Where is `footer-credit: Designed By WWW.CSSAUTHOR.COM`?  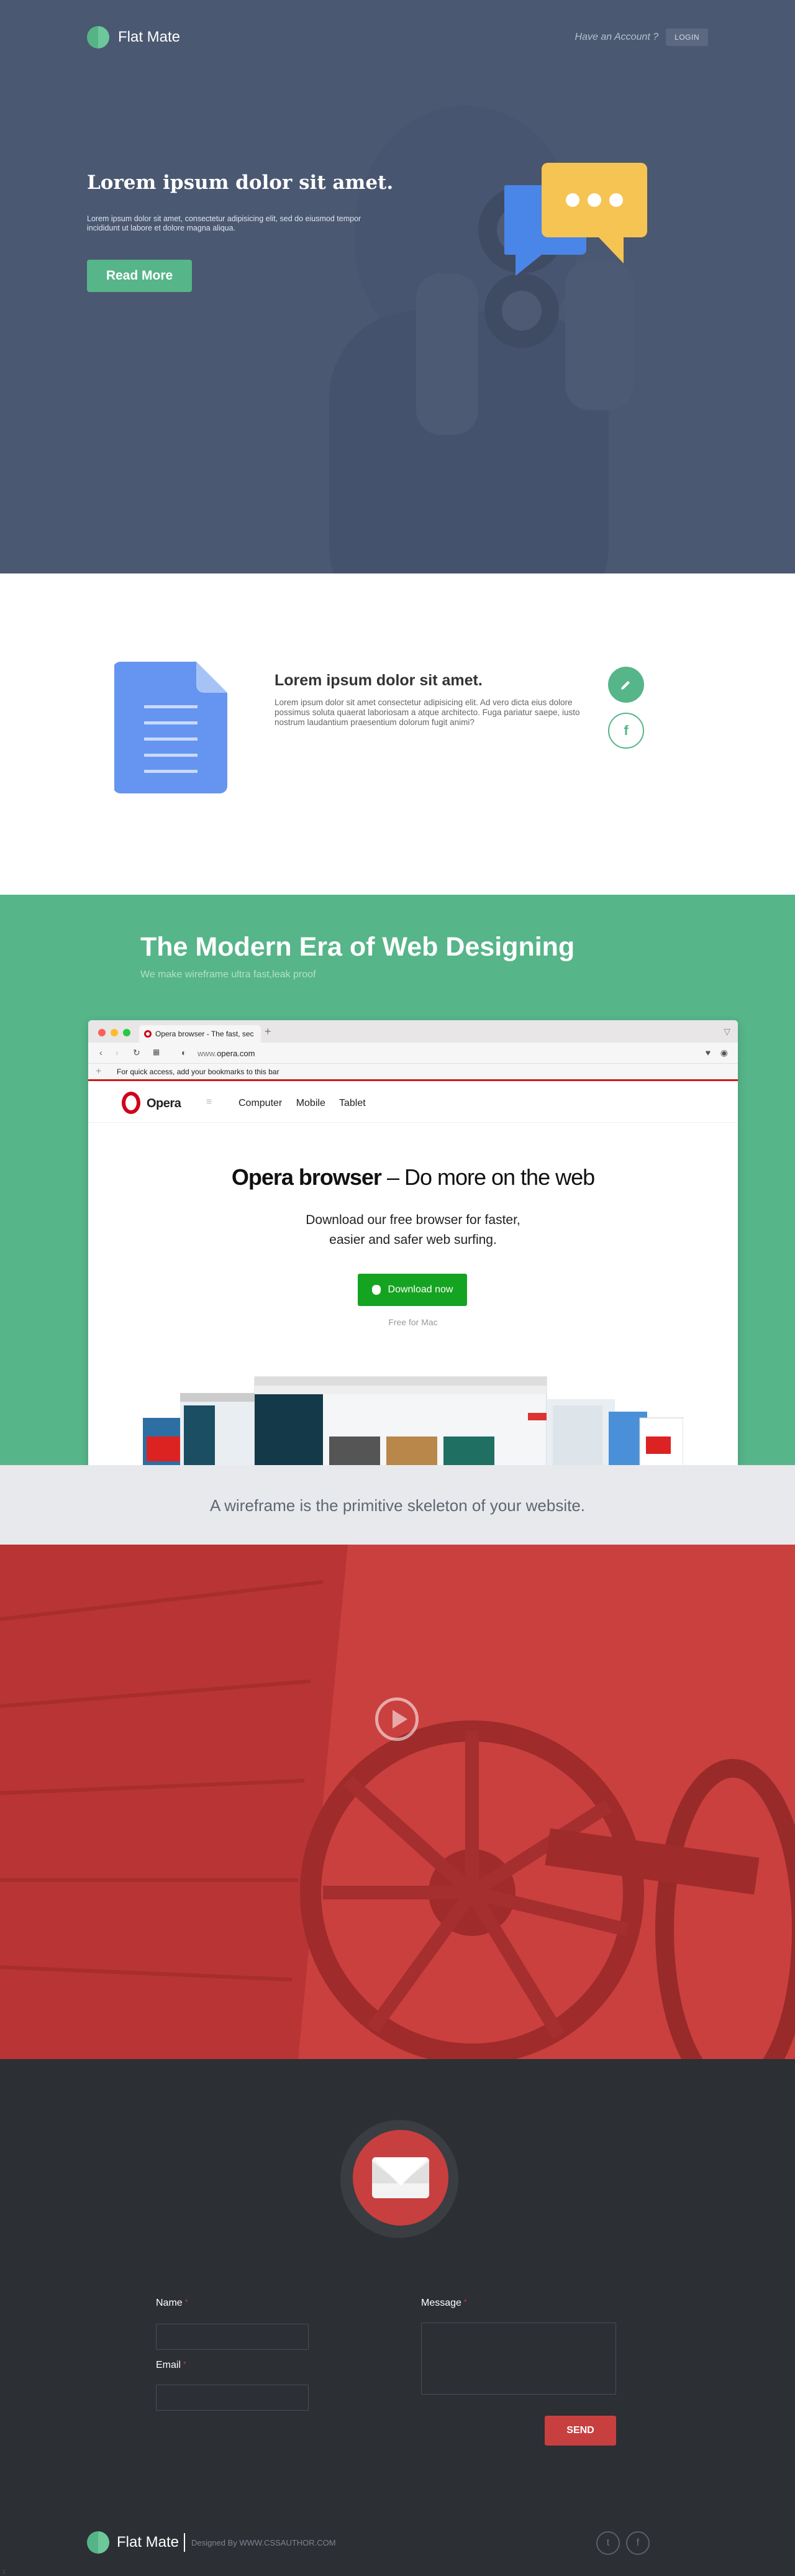
footer-credit: Designed By WWW.CSSAUTHOR.COM is located at coordinates (264, 2542).